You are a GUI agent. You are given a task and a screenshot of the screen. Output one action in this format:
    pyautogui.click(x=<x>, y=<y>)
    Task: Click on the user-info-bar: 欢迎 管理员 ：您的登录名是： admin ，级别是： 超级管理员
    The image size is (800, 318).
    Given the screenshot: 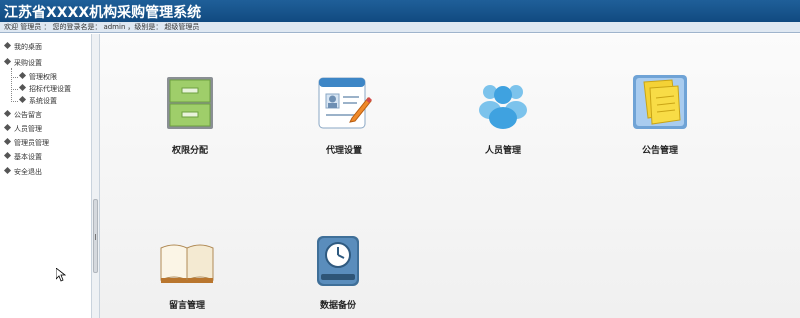 What is the action you would take?
    pyautogui.click(x=400, y=27)
    